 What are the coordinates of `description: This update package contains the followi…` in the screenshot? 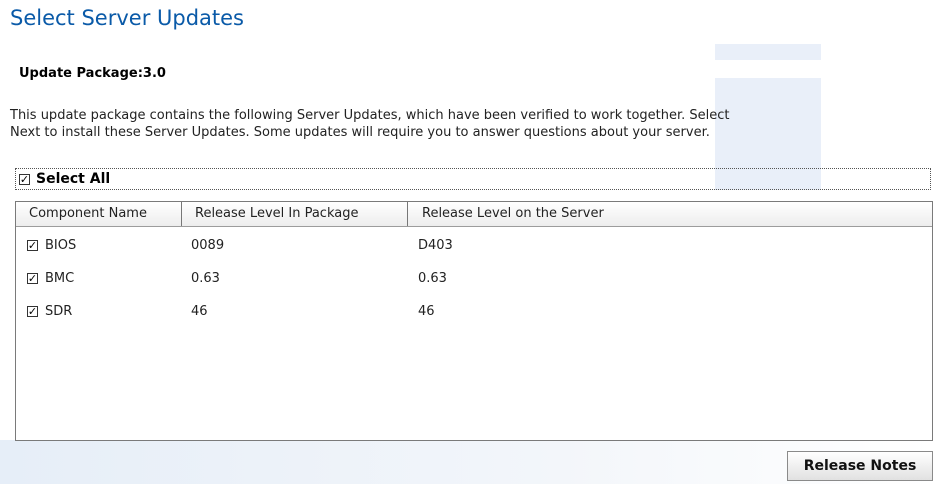 It's located at (471, 124).